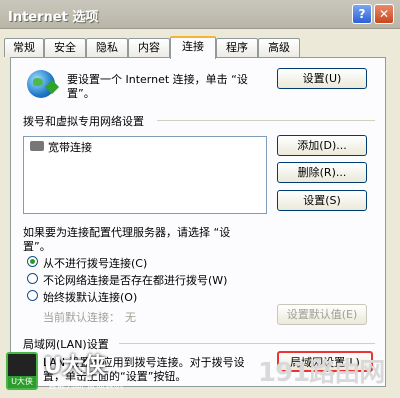 Image resolution: width=400 pixels, height=398 pixels. Describe the element at coordinates (362, 14) in the screenshot. I see `help-button: ?` at that location.